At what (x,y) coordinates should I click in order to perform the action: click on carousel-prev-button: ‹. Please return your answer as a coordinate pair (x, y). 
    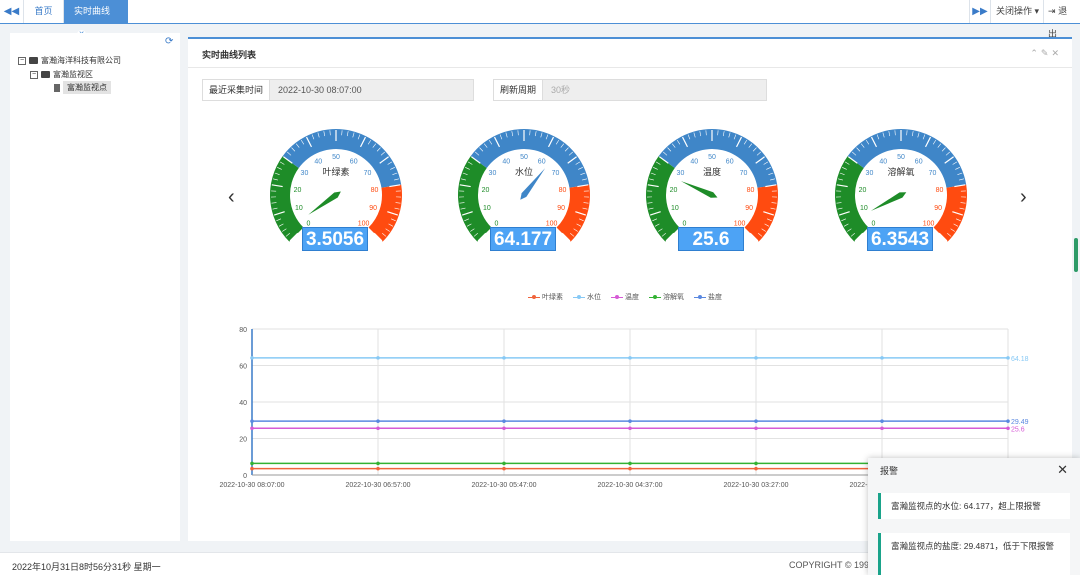
    Looking at the image, I should click on (231, 197).